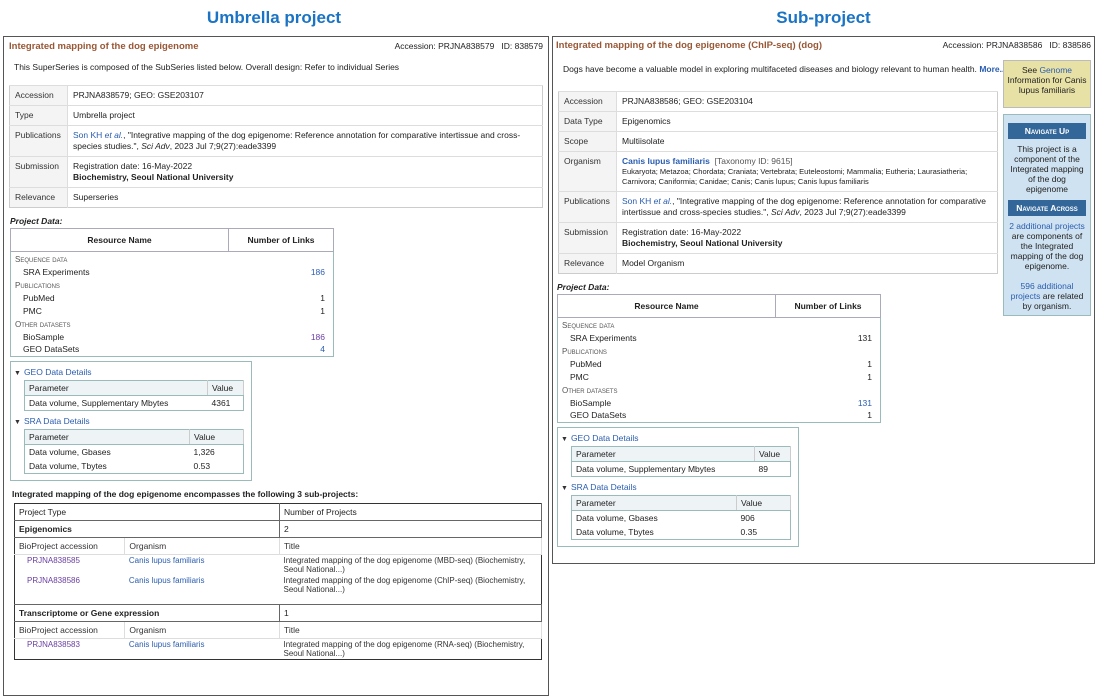 The height and width of the screenshot is (699, 1095). What do you see at coordinates (276, 95) in the screenshot?
I see `info-row-accession: Accession PRJNA838579; GEO: GSE203107` at bounding box center [276, 95].